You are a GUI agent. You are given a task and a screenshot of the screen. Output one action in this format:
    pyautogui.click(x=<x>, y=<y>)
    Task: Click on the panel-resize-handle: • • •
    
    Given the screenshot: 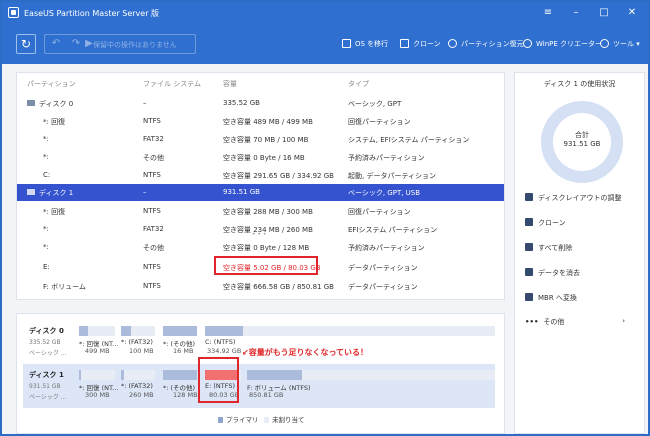 What is the action you would take?
    pyautogui.click(x=259, y=234)
    